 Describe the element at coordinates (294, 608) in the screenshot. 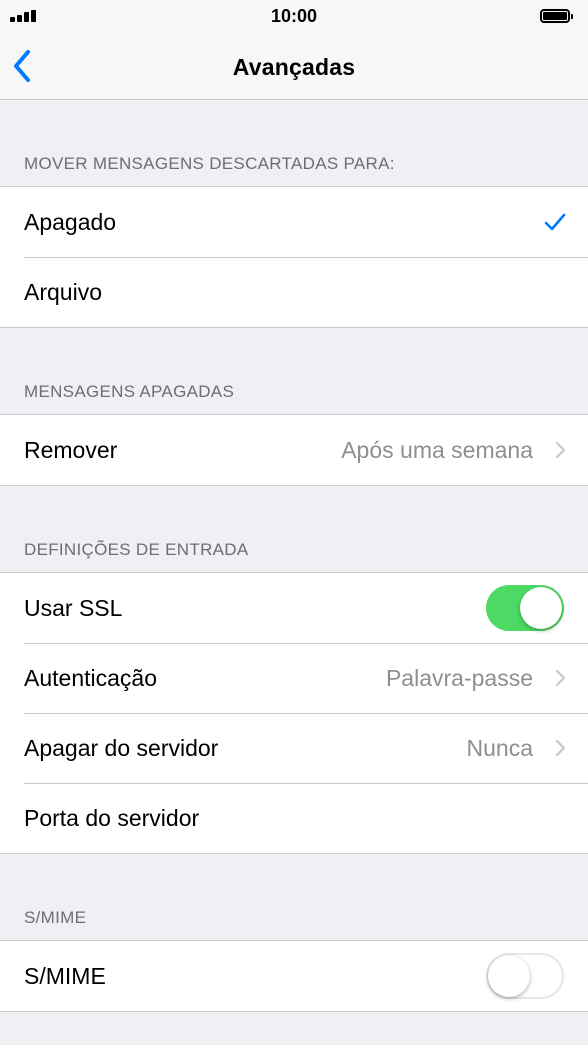

I see `use-ssl-row: Usar SSL` at that location.